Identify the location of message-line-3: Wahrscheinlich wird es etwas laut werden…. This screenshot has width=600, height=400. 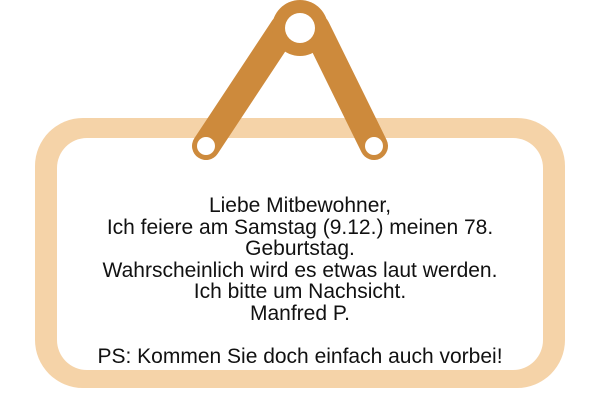
(300, 270).